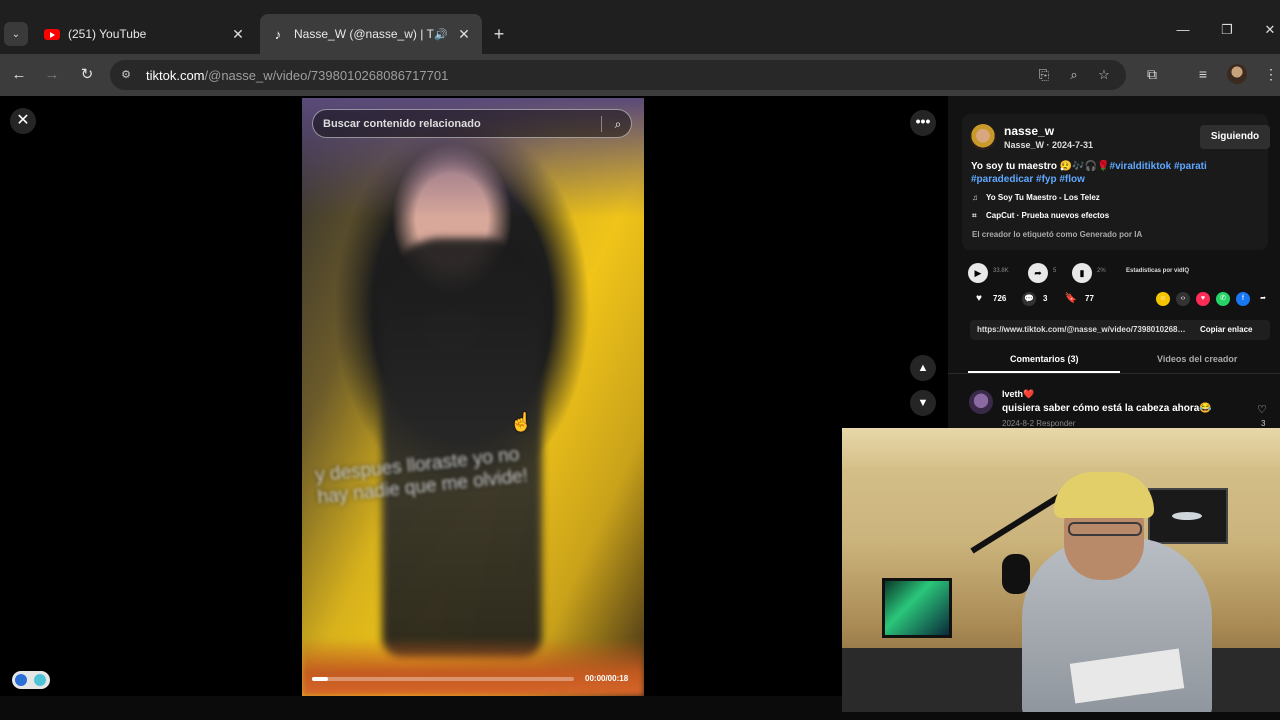 The width and height of the screenshot is (1280, 720). What do you see at coordinates (1268, 30) in the screenshot?
I see `window-close-button: ✕` at bounding box center [1268, 30].